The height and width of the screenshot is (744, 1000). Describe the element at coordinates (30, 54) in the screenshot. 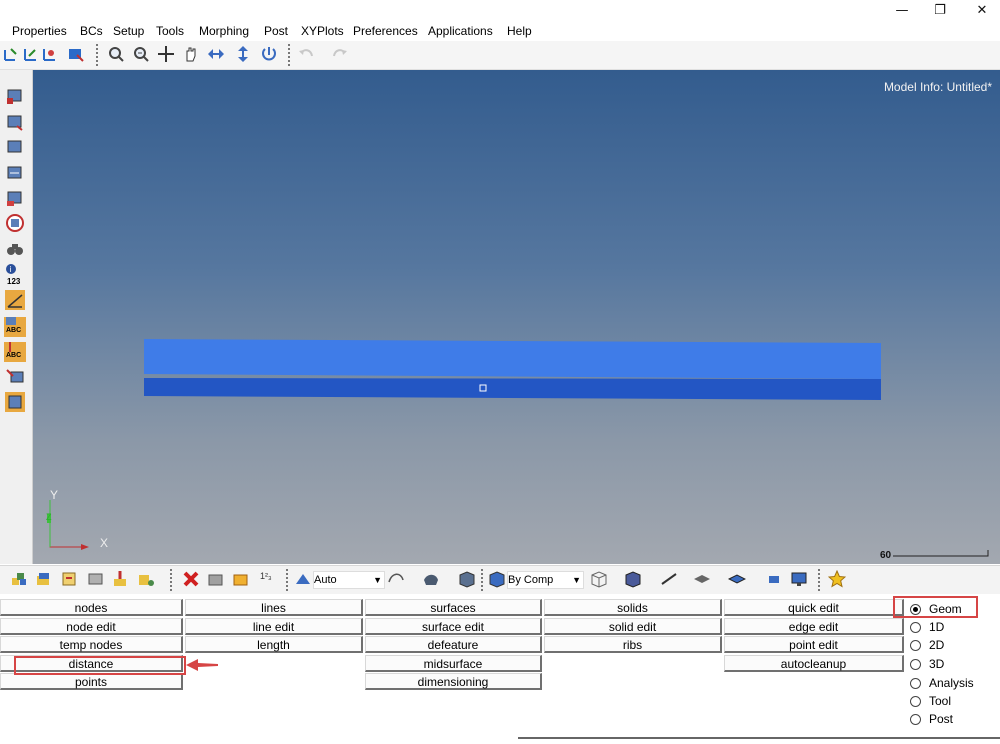

I see `view-yz-icon` at that location.